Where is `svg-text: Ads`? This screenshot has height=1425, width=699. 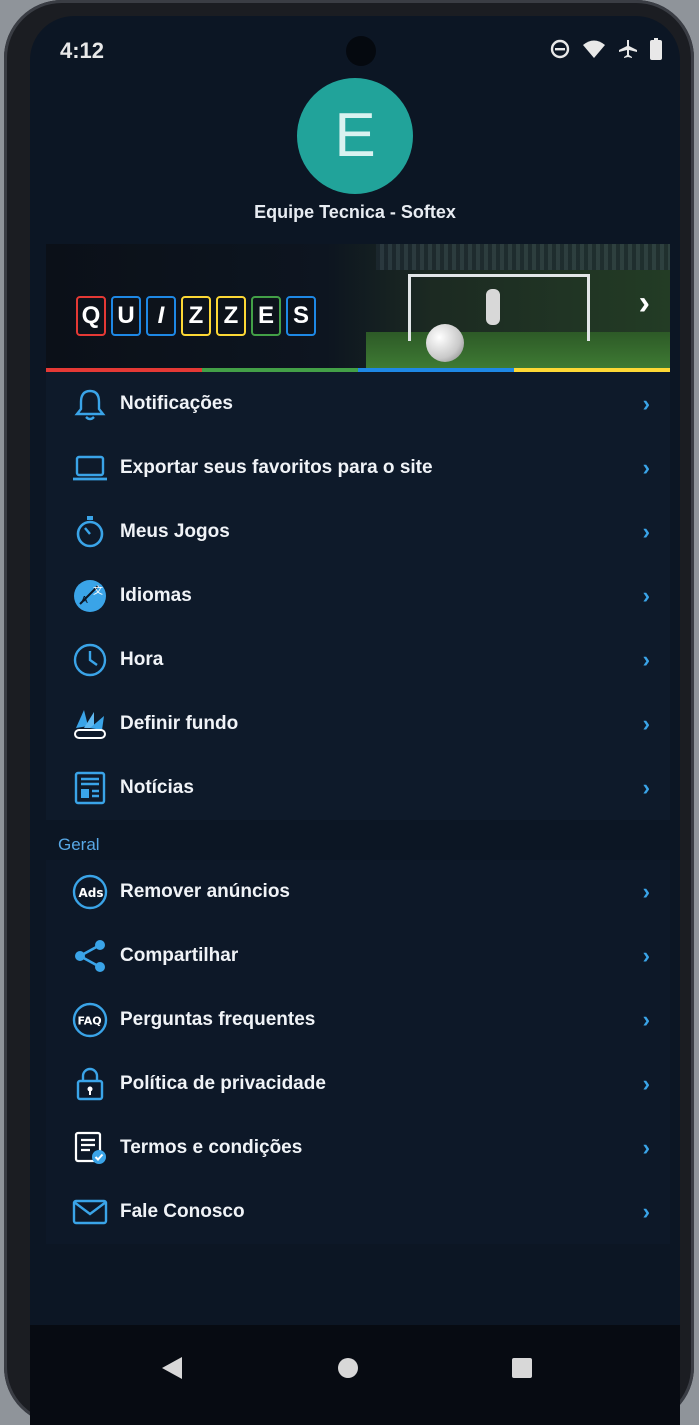
svg-text: Ads is located at coordinates (91, 893).